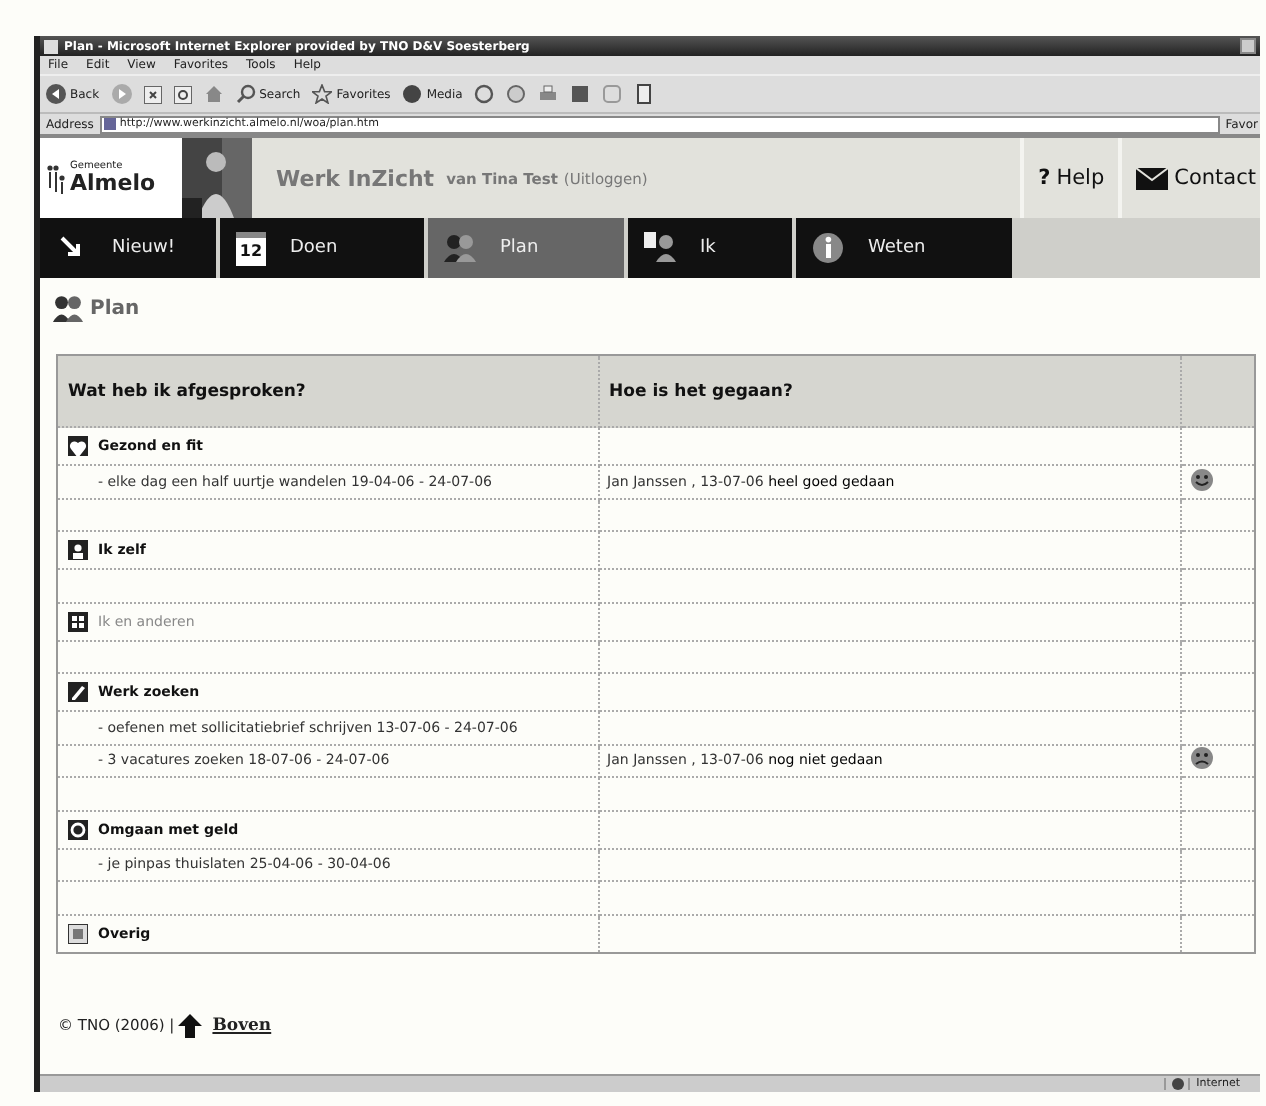 The width and height of the screenshot is (1266, 1106). I want to click on printer-icon, so click(548, 94).